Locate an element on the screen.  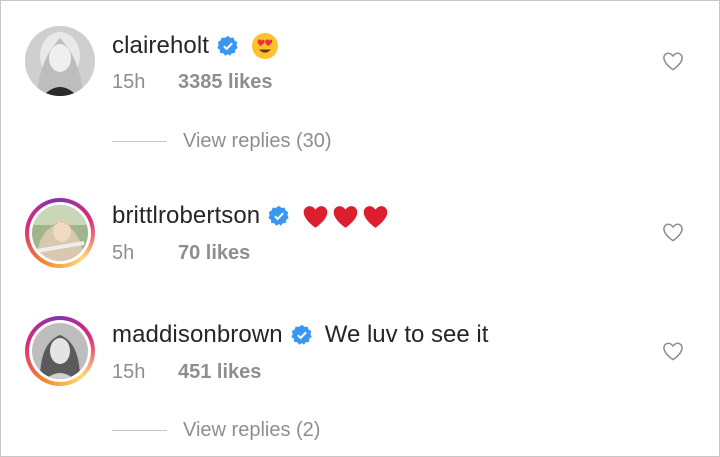
view-replies-link: View replies (30) is located at coordinates (222, 141).